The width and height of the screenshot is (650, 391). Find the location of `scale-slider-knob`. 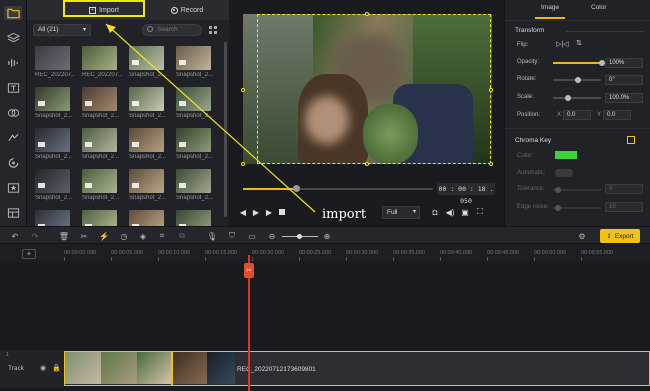

scale-slider-knob is located at coordinates (568, 98).